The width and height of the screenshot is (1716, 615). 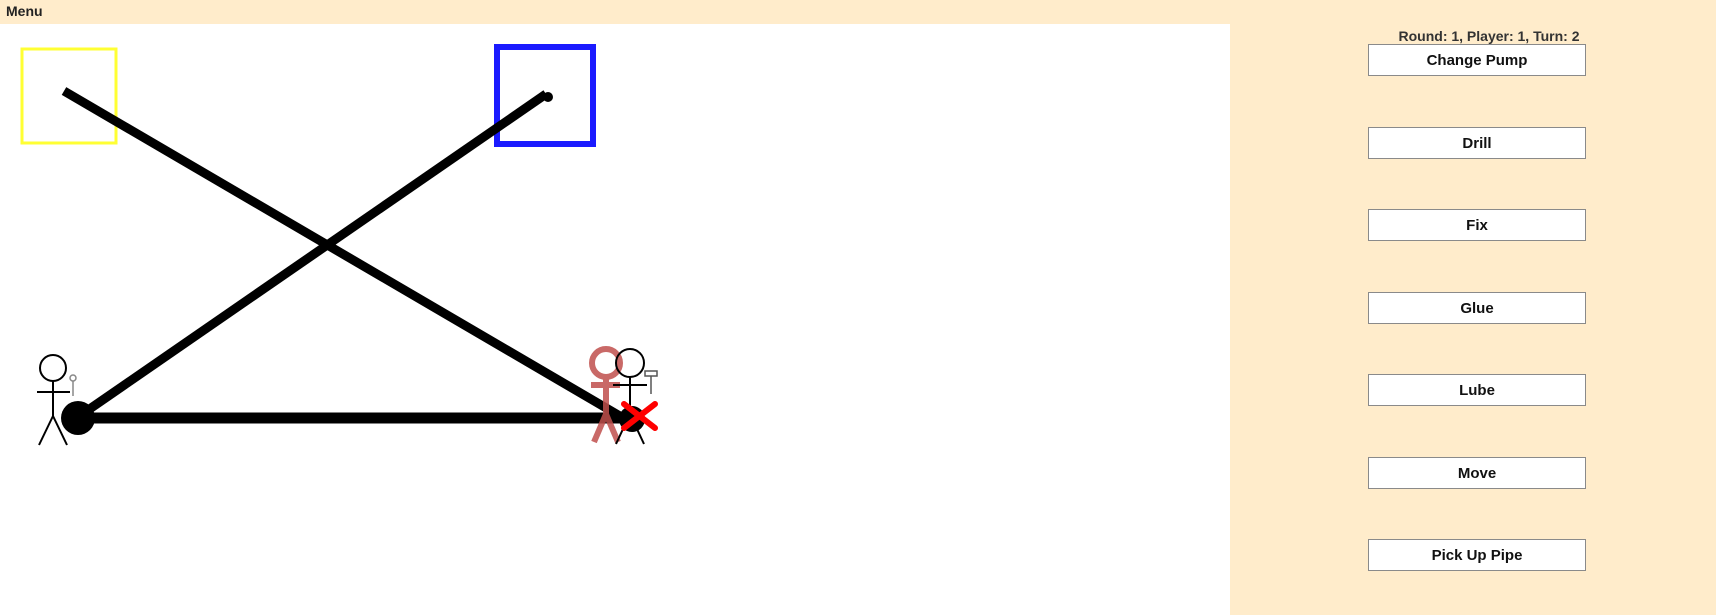 I want to click on blue-source-node, so click(x=548, y=97).